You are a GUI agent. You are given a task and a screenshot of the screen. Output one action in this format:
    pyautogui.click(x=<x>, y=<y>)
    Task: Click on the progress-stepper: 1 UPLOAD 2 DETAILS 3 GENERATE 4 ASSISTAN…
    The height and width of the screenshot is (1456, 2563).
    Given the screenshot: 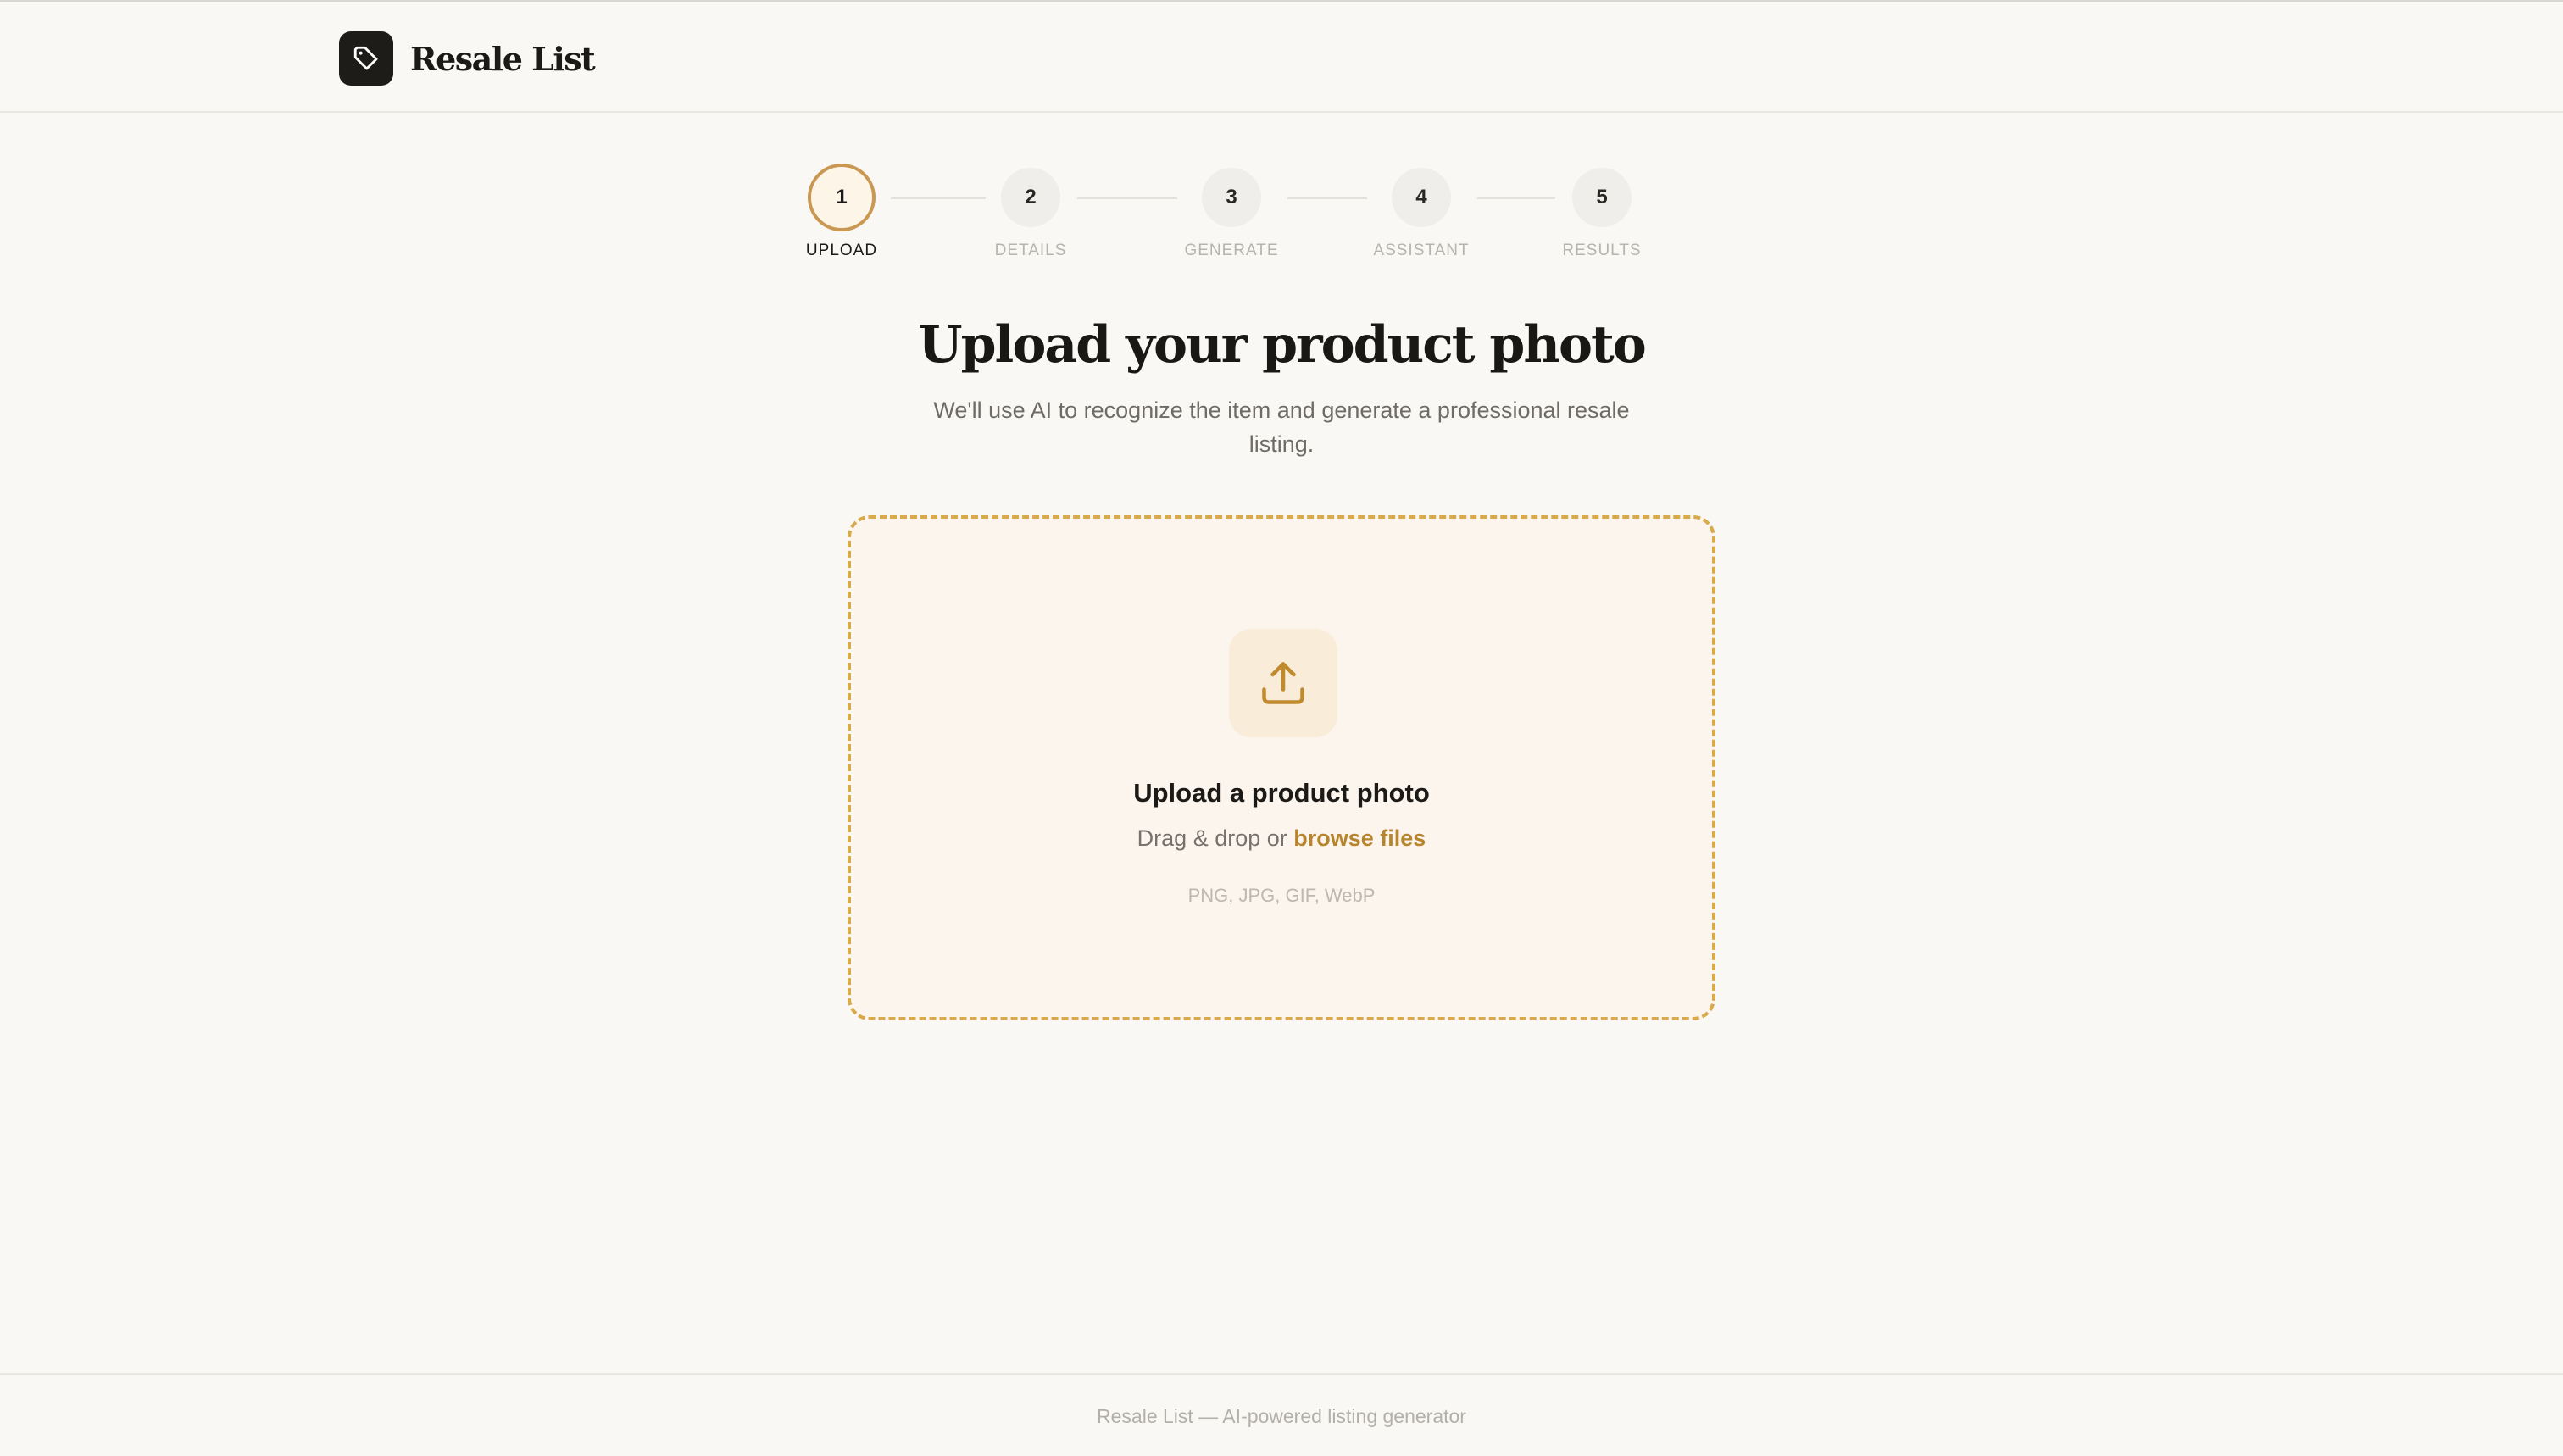 What is the action you would take?
    pyautogui.click(x=1281, y=220)
    